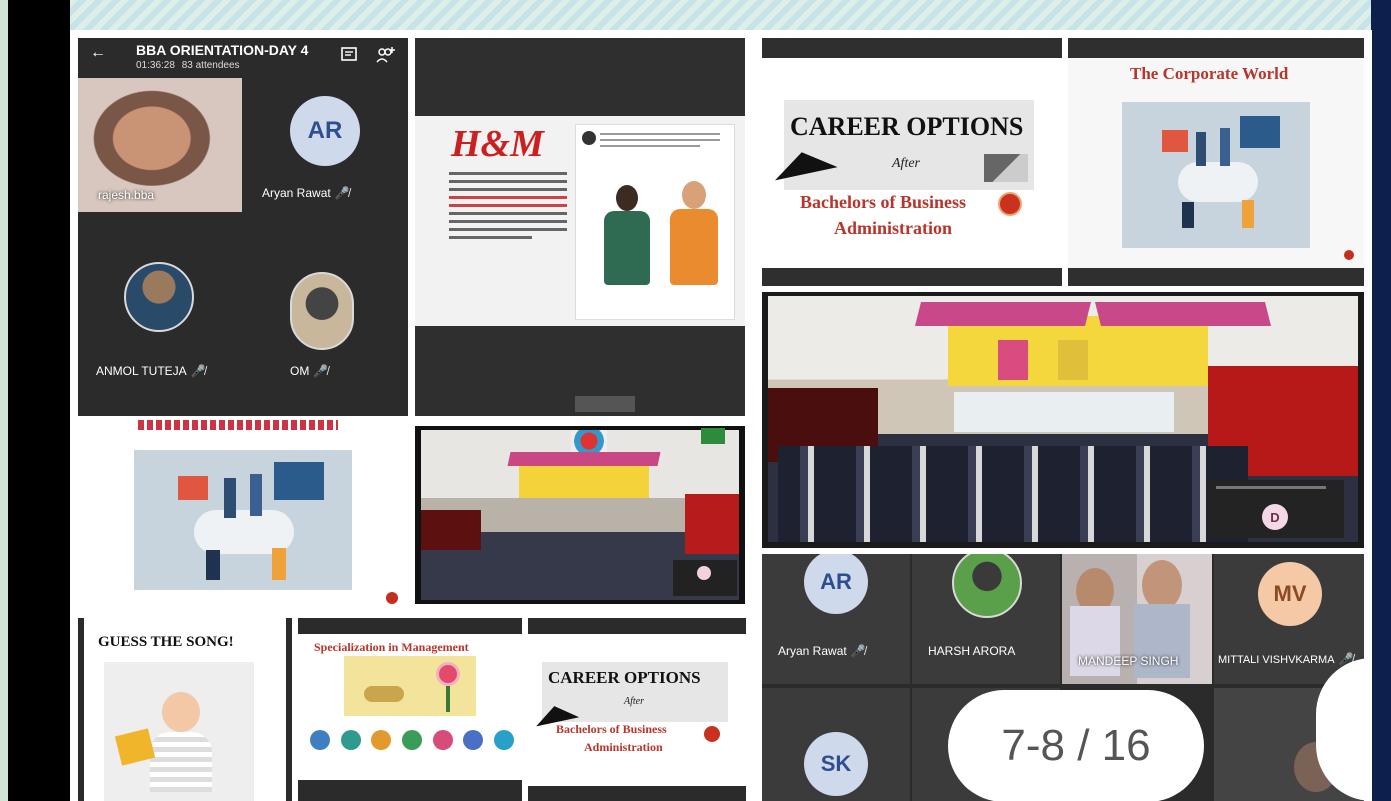 This screenshot has height=801, width=1391. I want to click on avatar: SK, so click(836, 764).